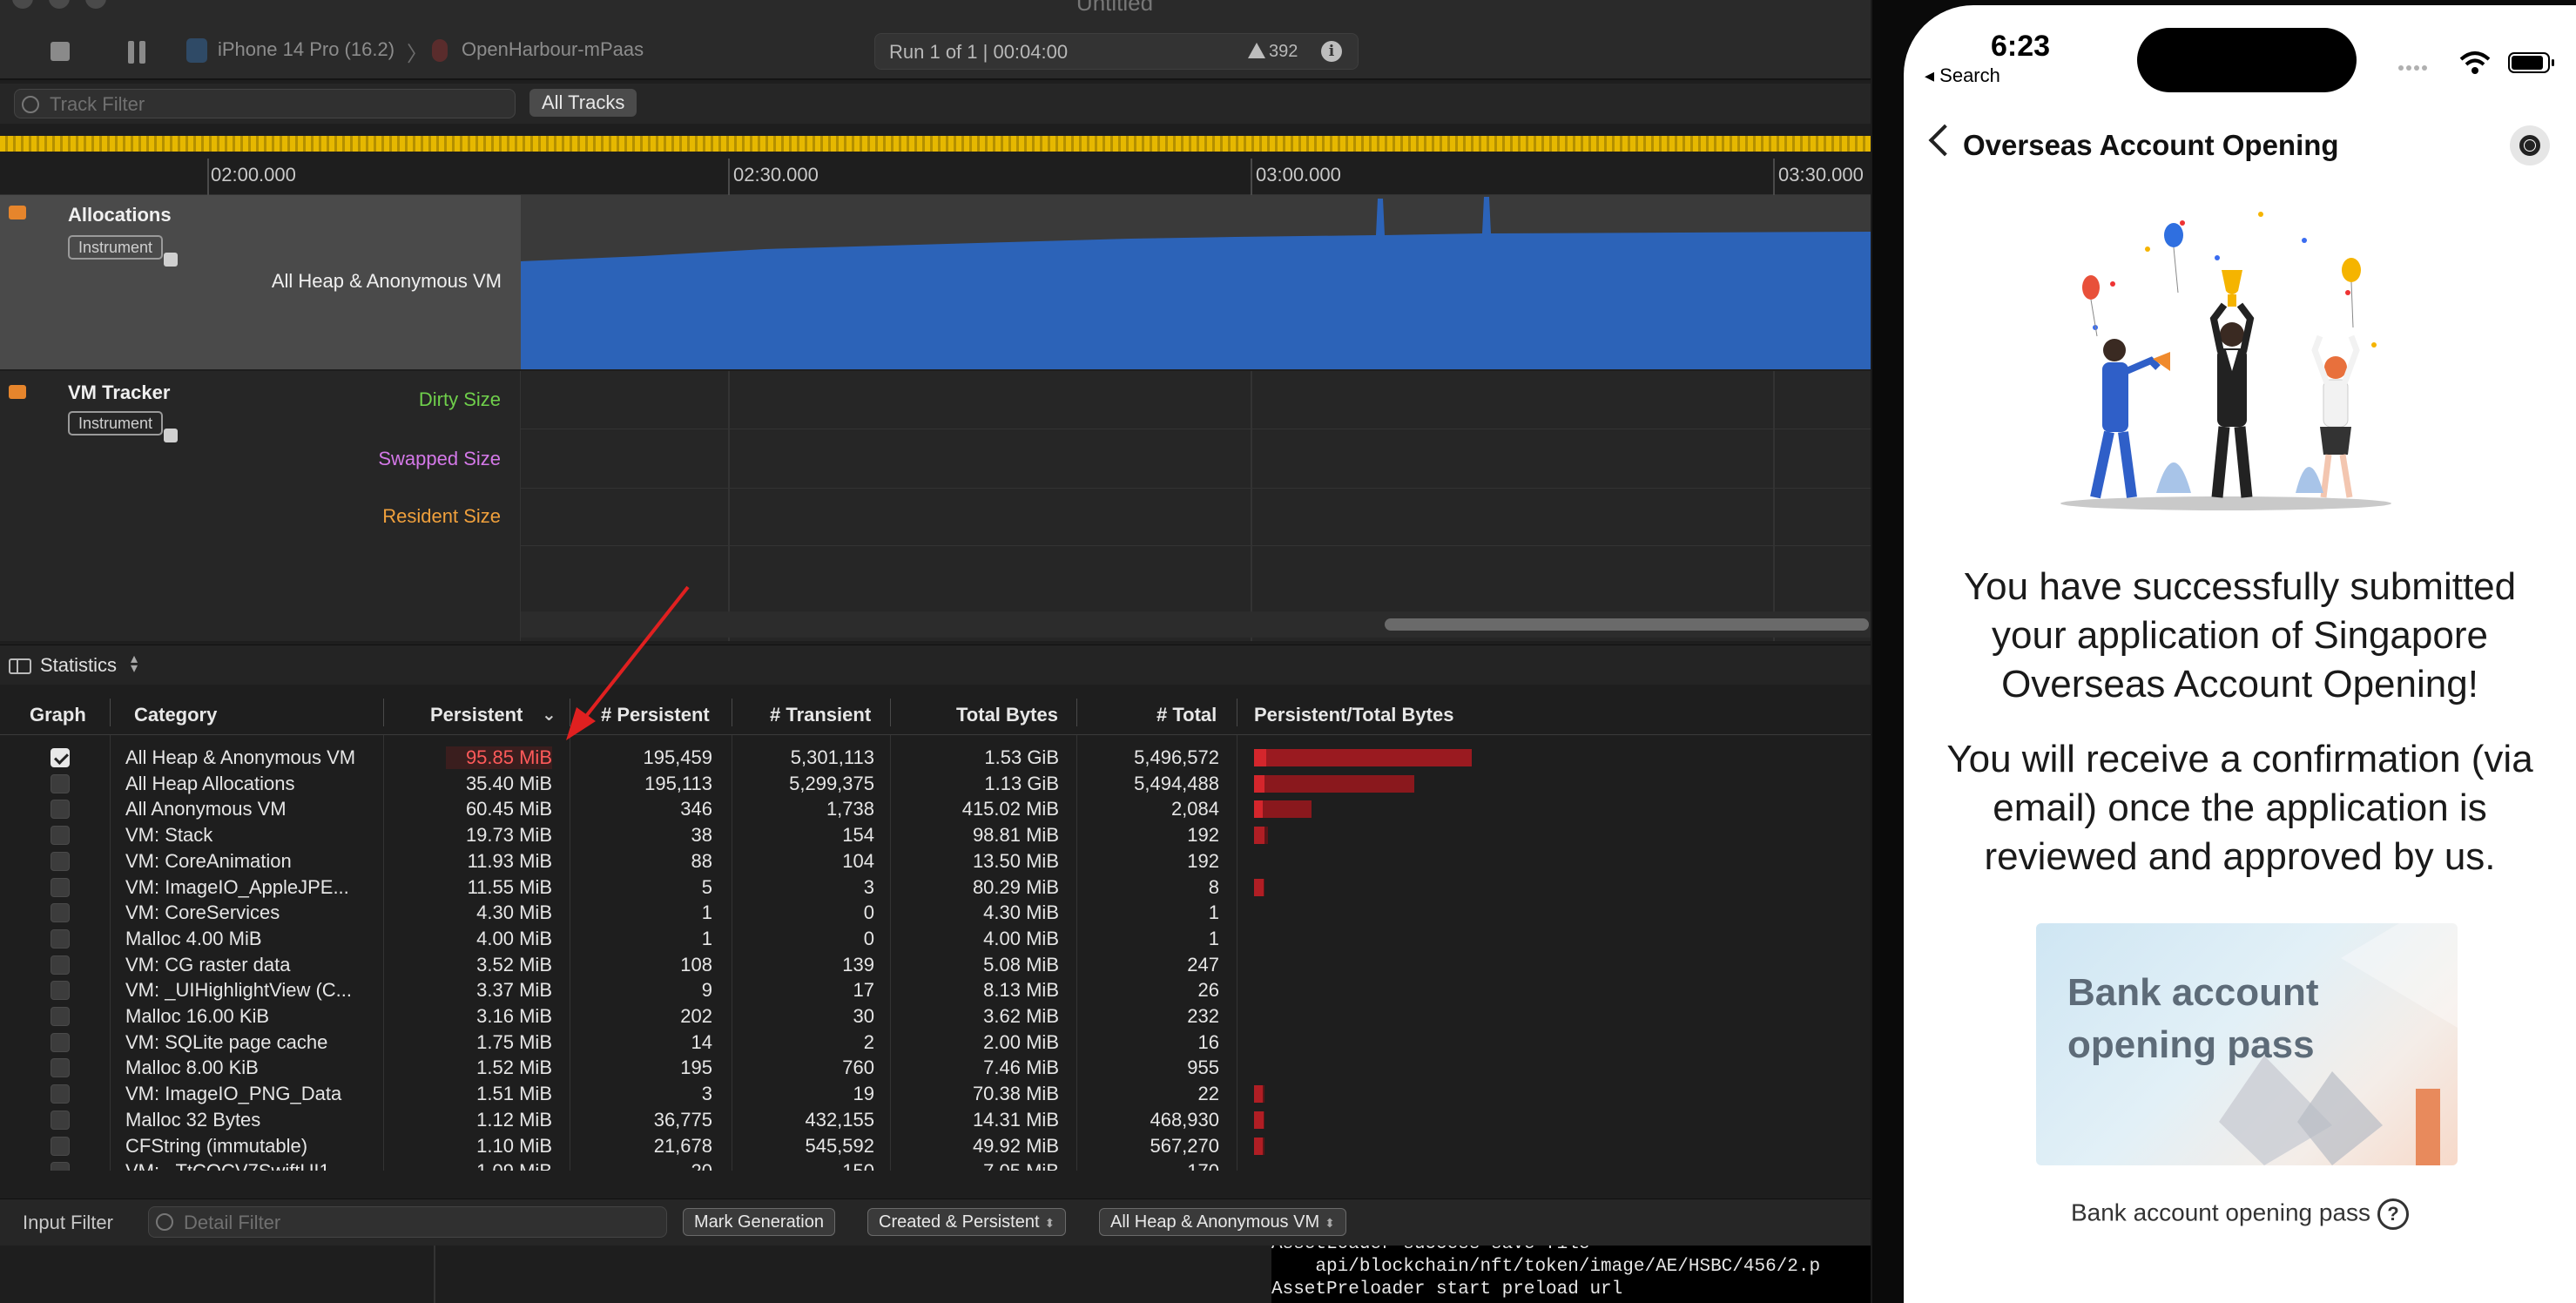 The width and height of the screenshot is (2576, 1303). What do you see at coordinates (936, 173) in the screenshot?
I see `timeline-ruler: 02:00.000 02:30.000 03:00.000 03:30.000` at bounding box center [936, 173].